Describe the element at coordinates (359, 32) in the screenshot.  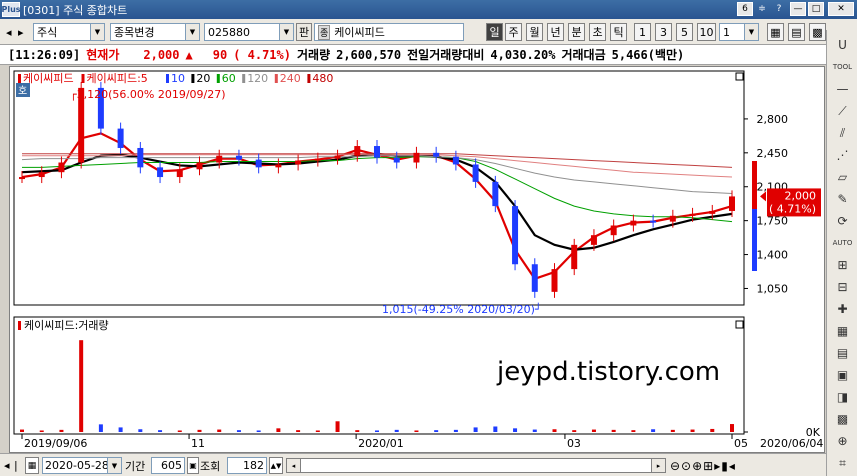
I see `stock-name-value: 케이씨피드` at that location.